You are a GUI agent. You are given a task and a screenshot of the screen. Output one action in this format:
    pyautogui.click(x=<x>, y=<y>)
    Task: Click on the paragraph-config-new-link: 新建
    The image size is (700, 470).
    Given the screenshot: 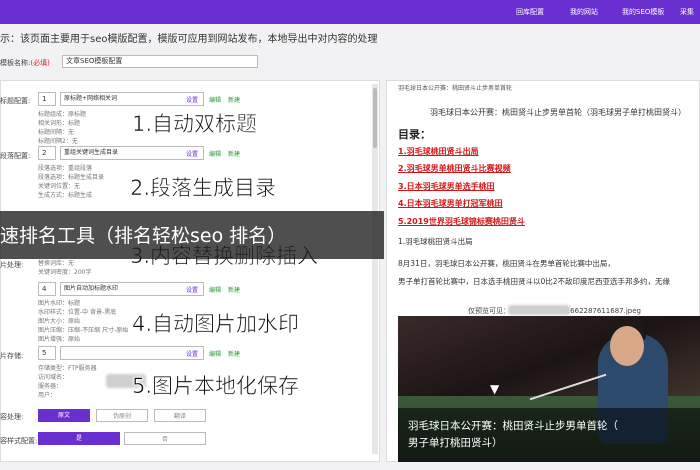 What is the action you would take?
    pyautogui.click(x=234, y=153)
    